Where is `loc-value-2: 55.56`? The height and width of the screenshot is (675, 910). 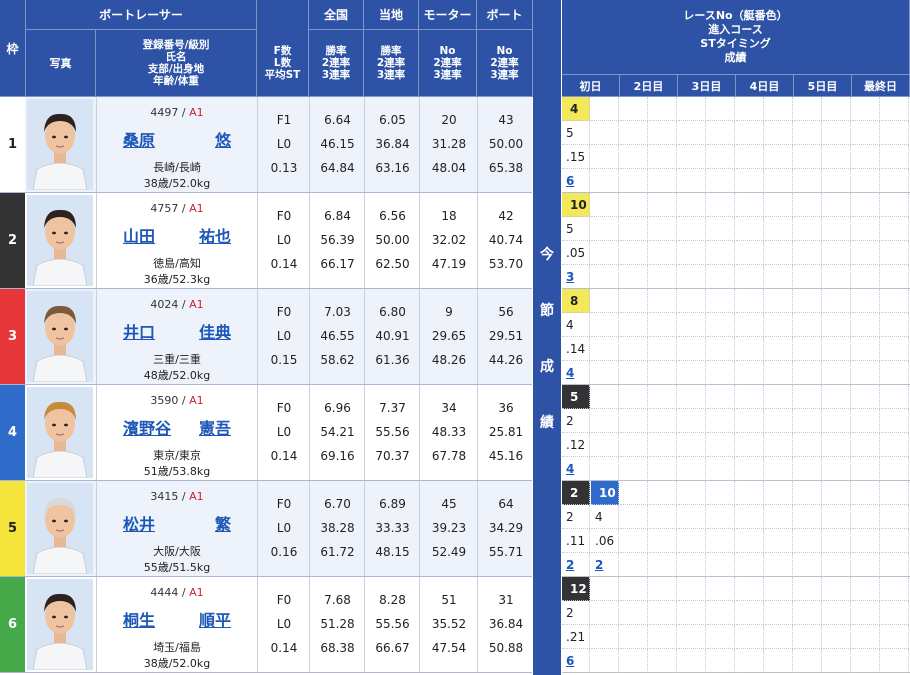 loc-value-2: 55.56 is located at coordinates (392, 432).